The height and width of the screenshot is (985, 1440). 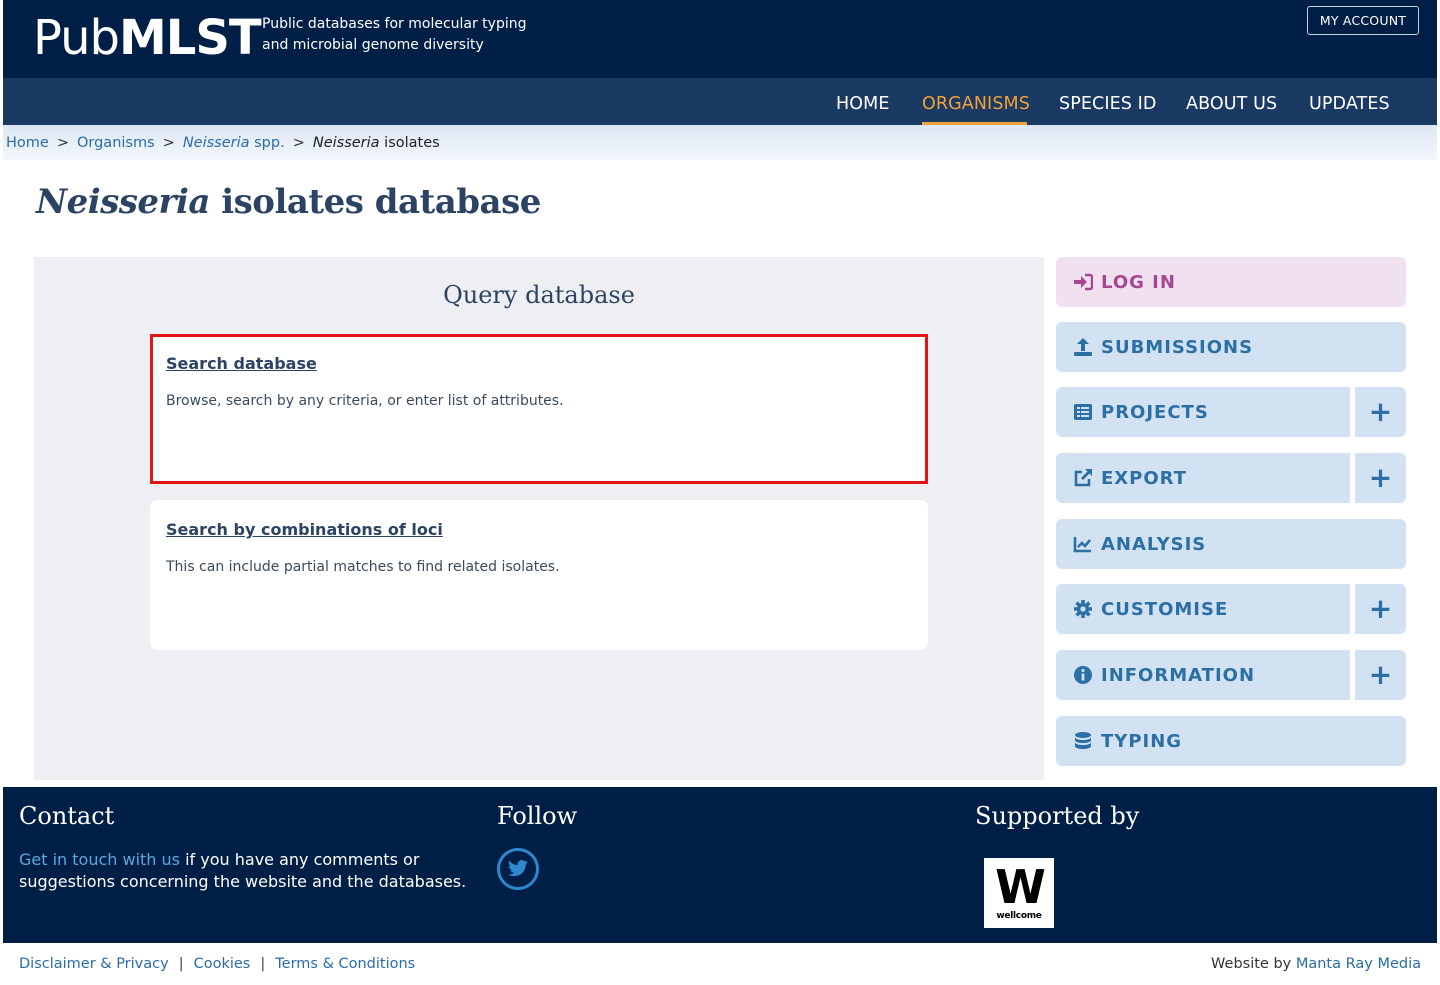 I want to click on external-link-icon, so click(x=1083, y=478).